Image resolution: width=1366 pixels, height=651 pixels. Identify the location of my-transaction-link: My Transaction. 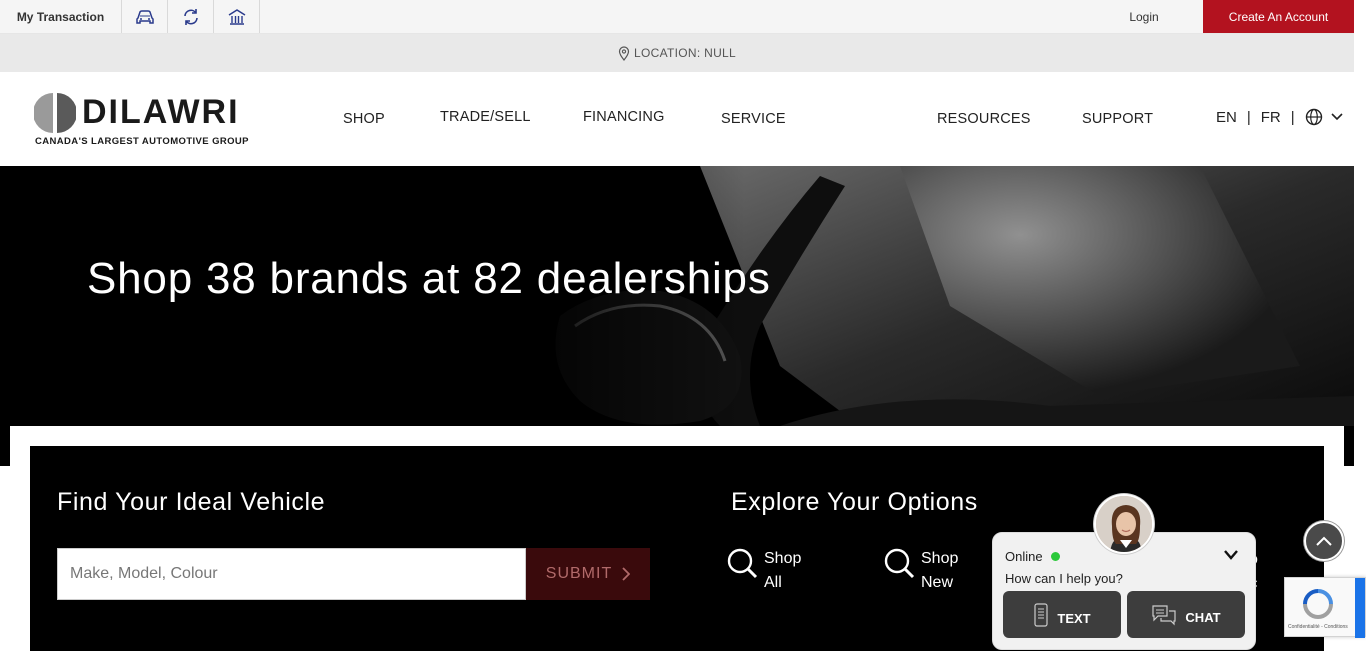
(61, 16).